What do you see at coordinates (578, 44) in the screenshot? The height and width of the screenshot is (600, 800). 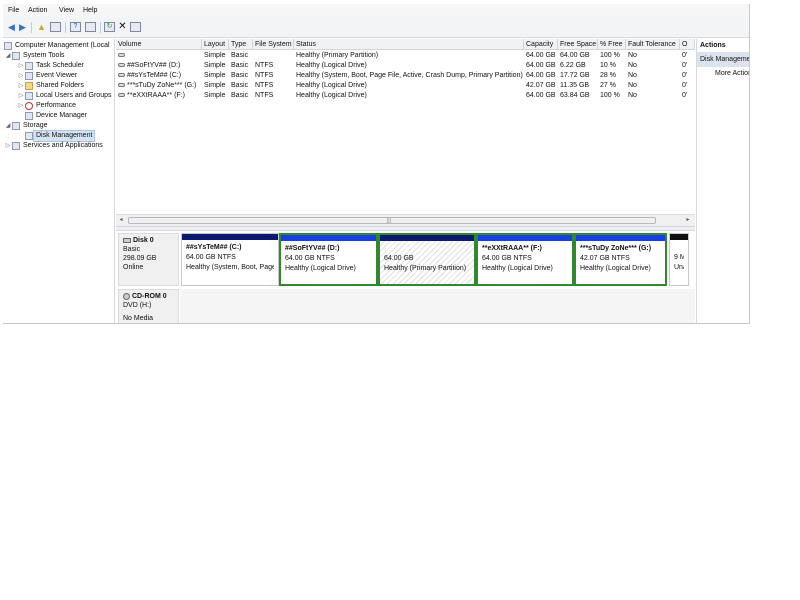 I see `column-header: Free Space` at bounding box center [578, 44].